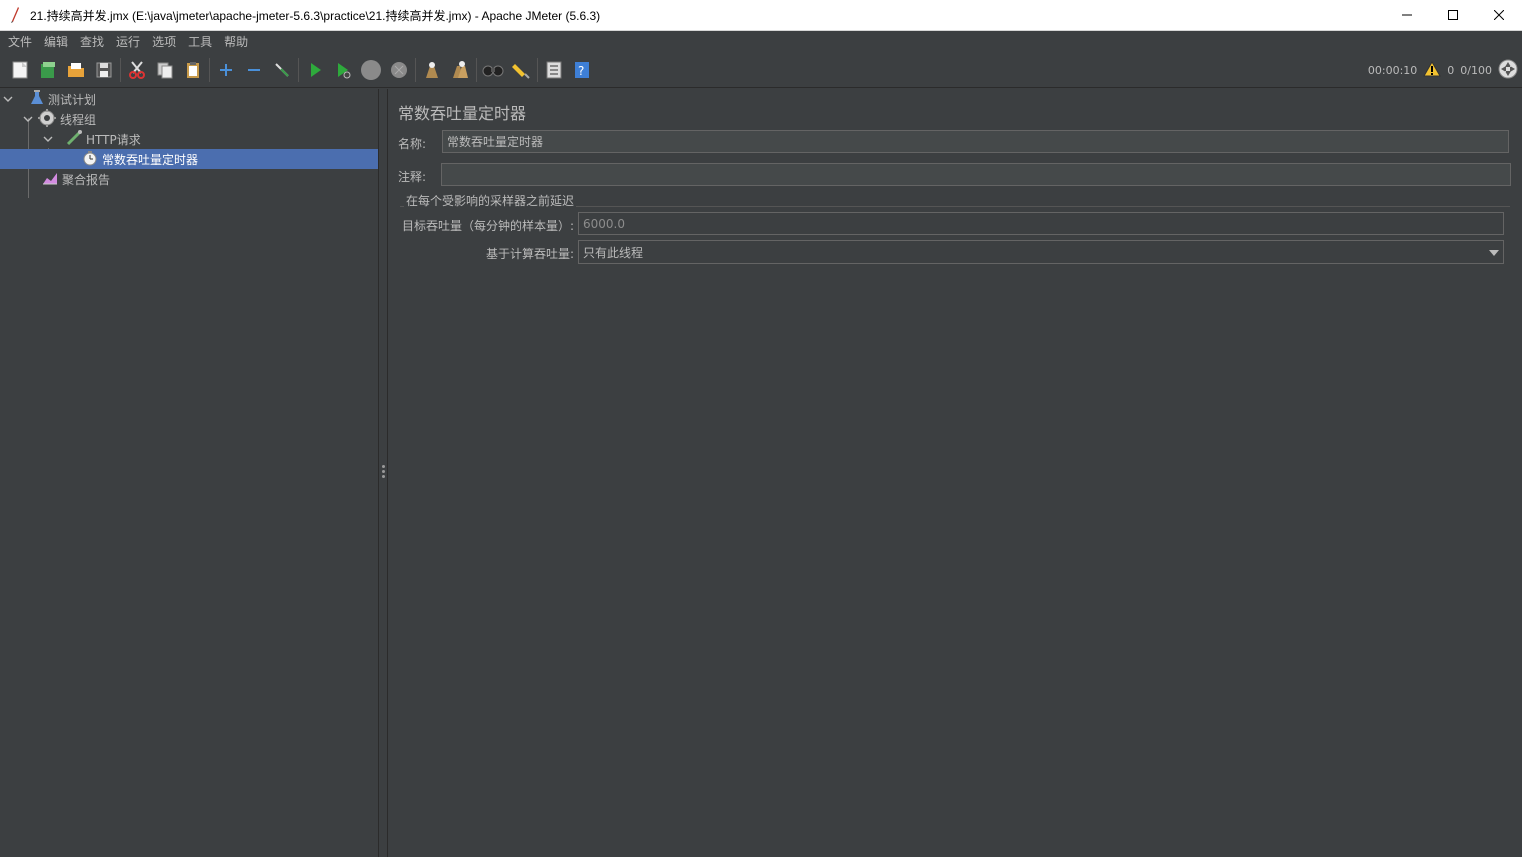  I want to click on menu-edit: 编辑, so click(56, 42).